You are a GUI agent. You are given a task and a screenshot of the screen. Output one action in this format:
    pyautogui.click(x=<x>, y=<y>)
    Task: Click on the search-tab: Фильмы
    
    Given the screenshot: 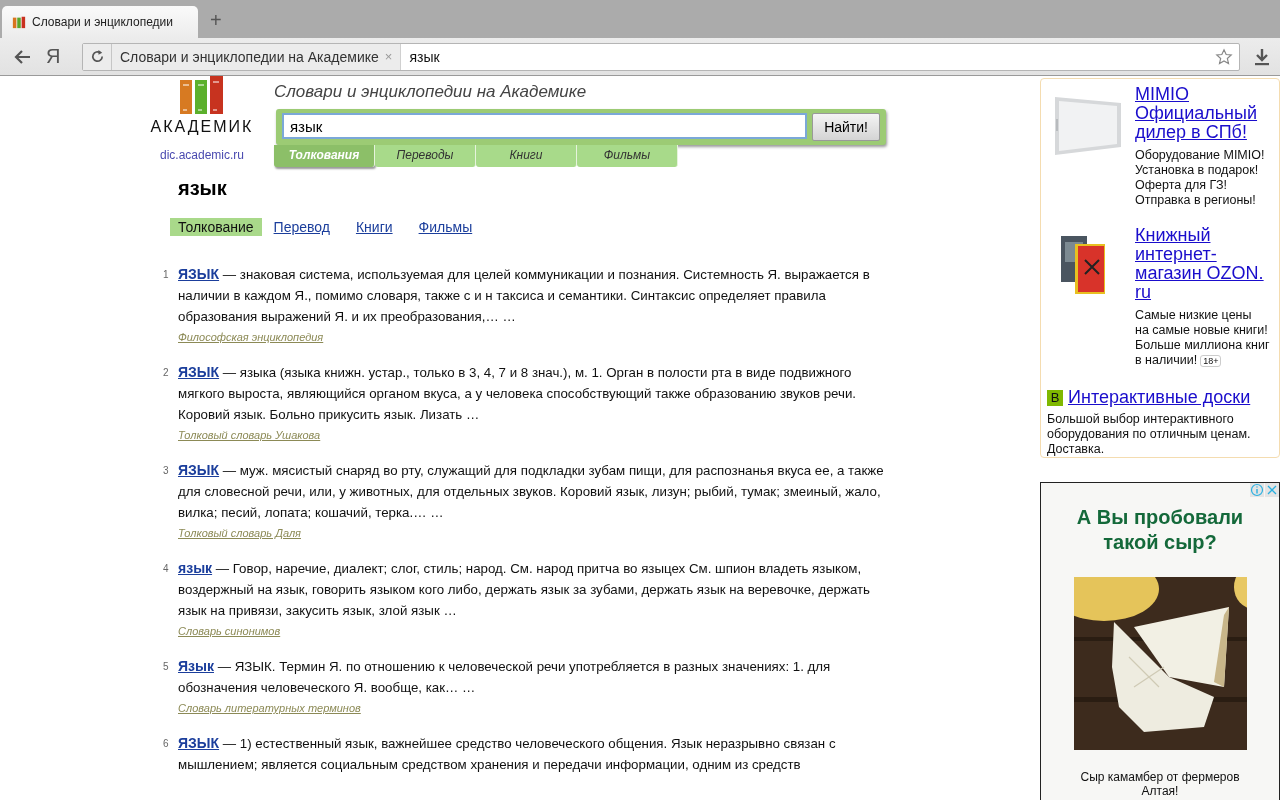 What is the action you would take?
    pyautogui.click(x=627, y=156)
    